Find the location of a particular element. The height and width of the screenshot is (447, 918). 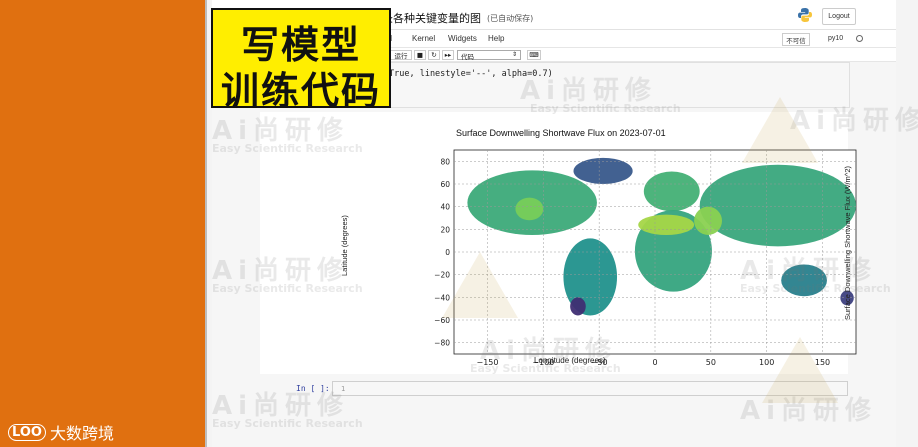

kernel-name: py10 is located at coordinates (835, 38).